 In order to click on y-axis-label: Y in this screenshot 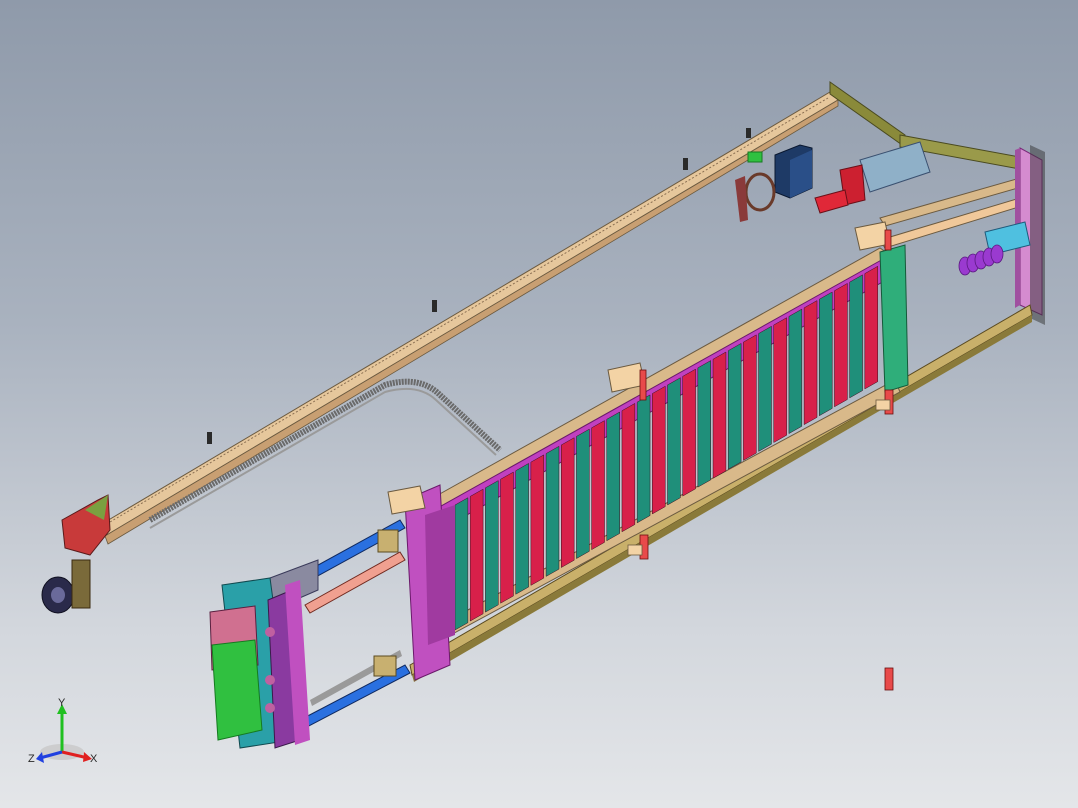, I will do `click(62, 703)`.